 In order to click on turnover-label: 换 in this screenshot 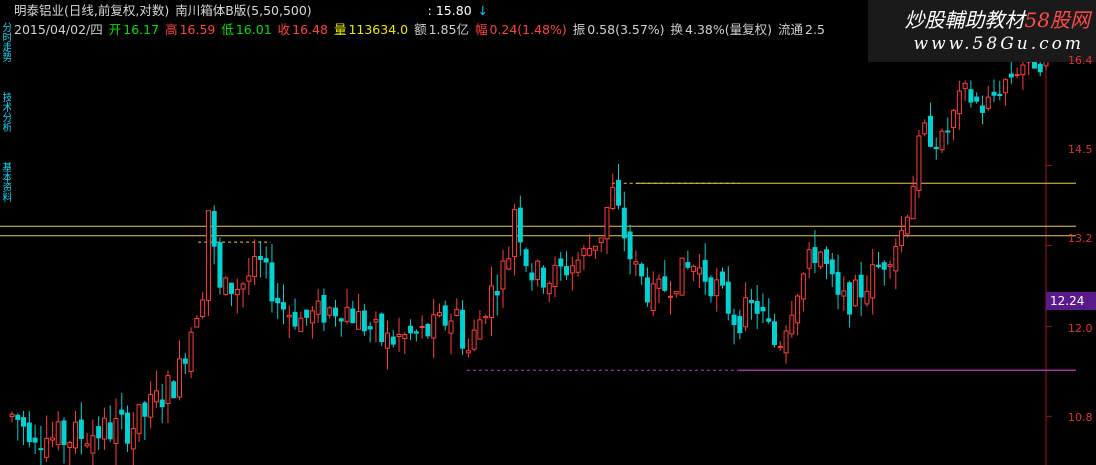, I will do `click(677, 29)`.